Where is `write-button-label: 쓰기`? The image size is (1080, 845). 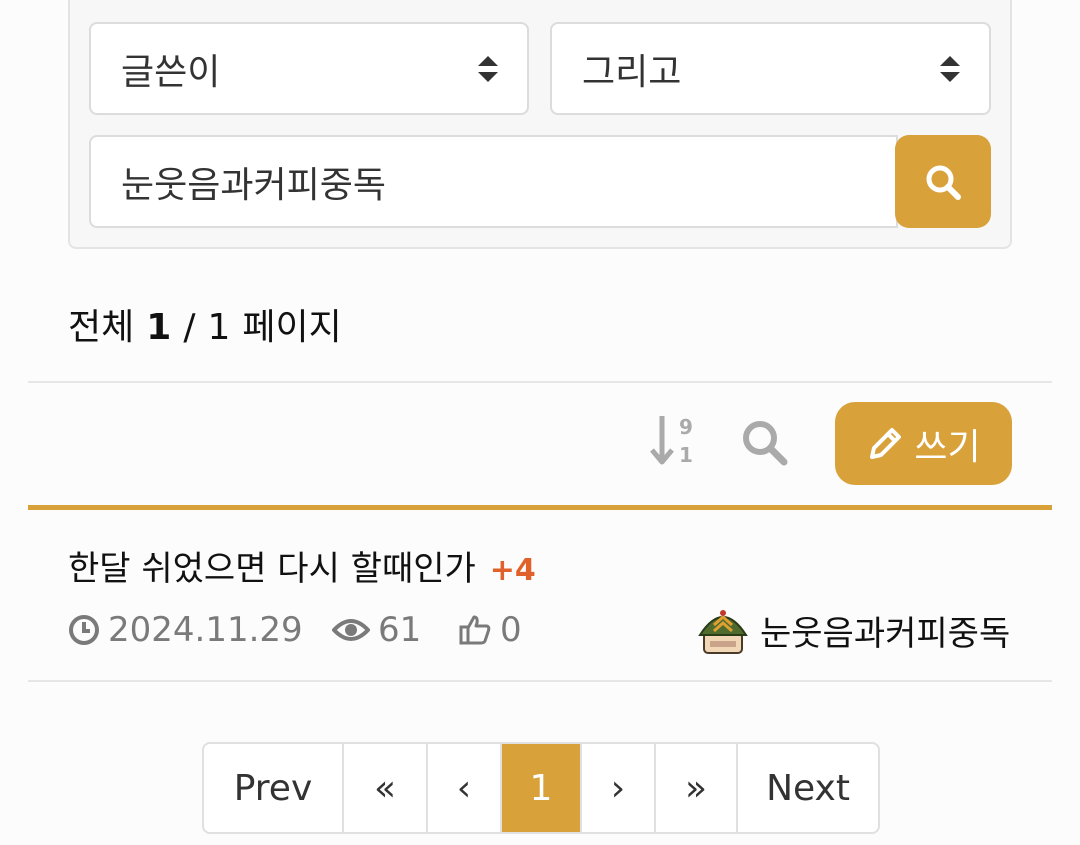 write-button-label: 쓰기 is located at coordinates (947, 447).